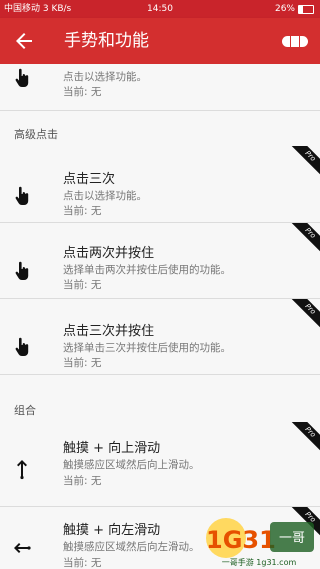  Describe the element at coordinates (112, 448) in the screenshot. I see `item-title: 触摸 + 向上滑动` at that location.